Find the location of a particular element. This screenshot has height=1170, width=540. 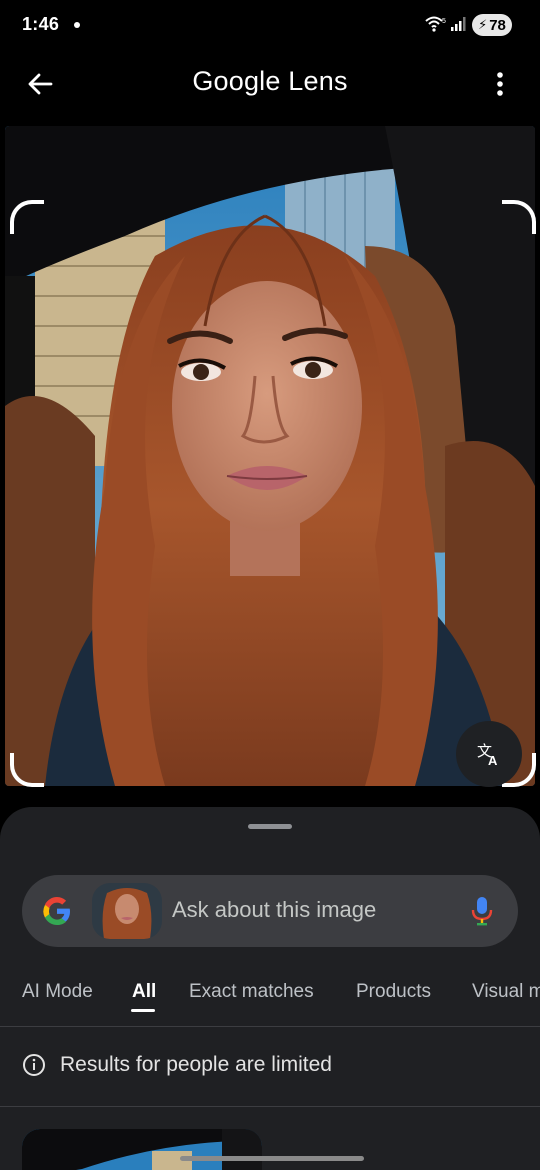

battery-level: 78 is located at coordinates (497, 25).